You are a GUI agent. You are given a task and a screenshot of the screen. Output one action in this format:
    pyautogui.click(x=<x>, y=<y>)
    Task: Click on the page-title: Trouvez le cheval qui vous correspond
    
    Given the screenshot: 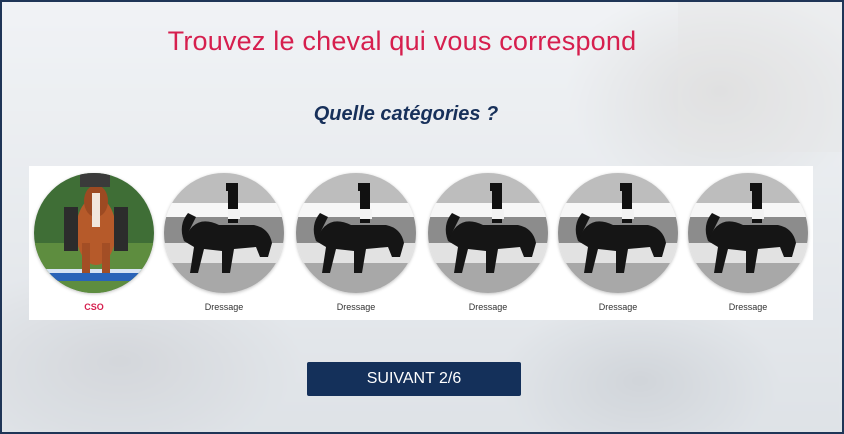 What is the action you would take?
    pyautogui.click(x=402, y=41)
    